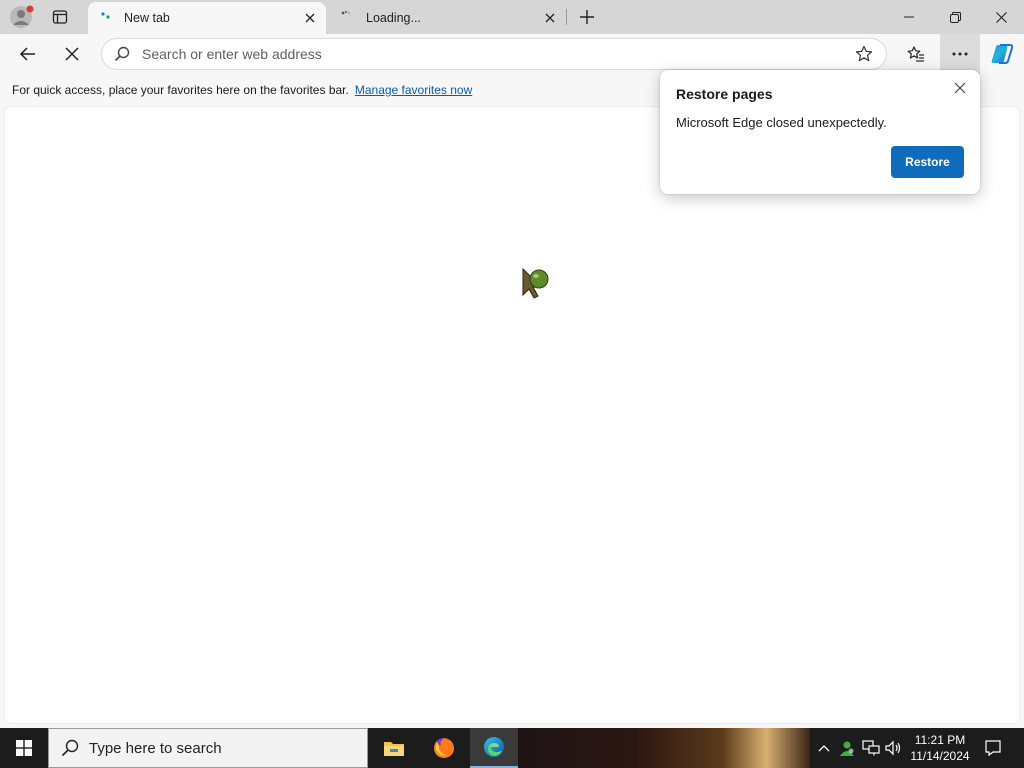 This screenshot has width=1024, height=768. I want to click on file-explorer-icon, so click(394, 749).